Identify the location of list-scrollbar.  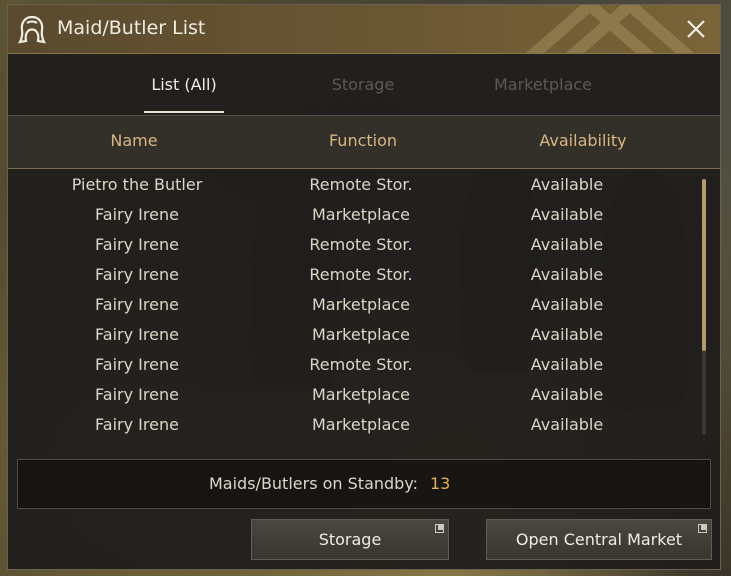
(704, 307).